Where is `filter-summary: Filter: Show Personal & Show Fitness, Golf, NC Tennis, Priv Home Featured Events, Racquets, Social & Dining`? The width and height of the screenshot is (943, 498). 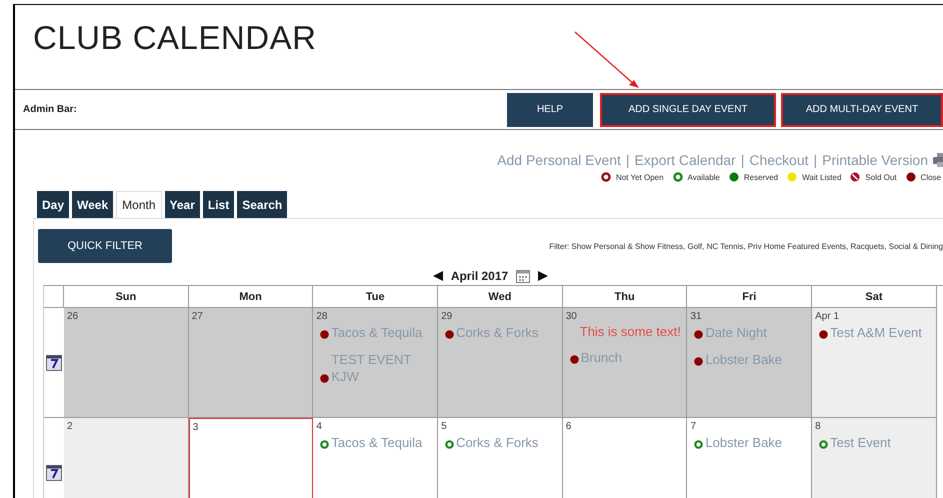
filter-summary: Filter: Show Personal & Show Fitness, Golf, NC Tennis, Priv Home Featured Events, Racquets, Social & Dining is located at coordinates (746, 246).